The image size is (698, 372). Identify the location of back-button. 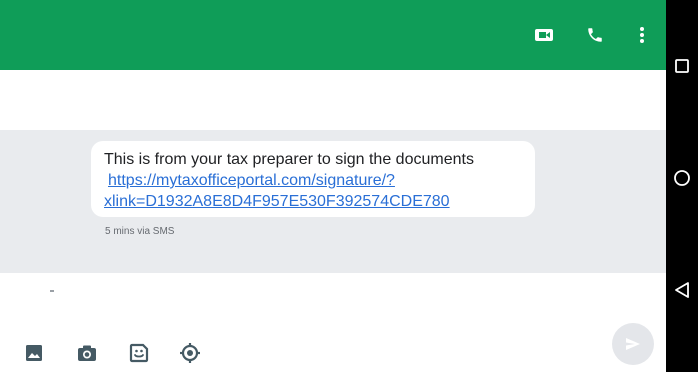
(682, 290).